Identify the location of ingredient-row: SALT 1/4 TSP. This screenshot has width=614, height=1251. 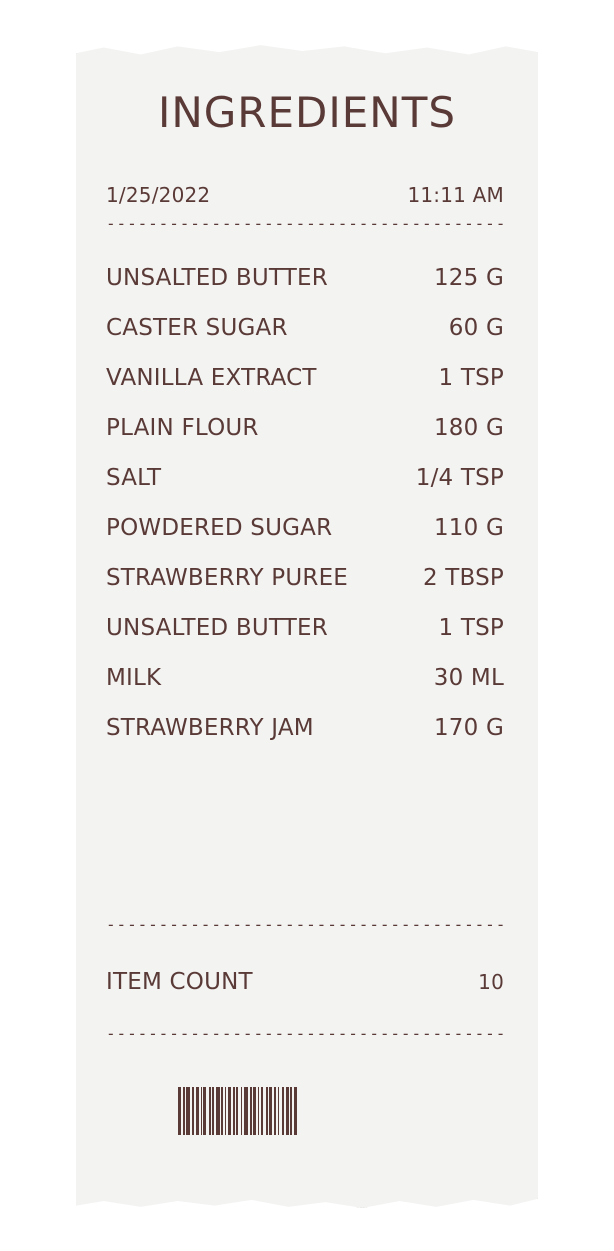
(305, 478).